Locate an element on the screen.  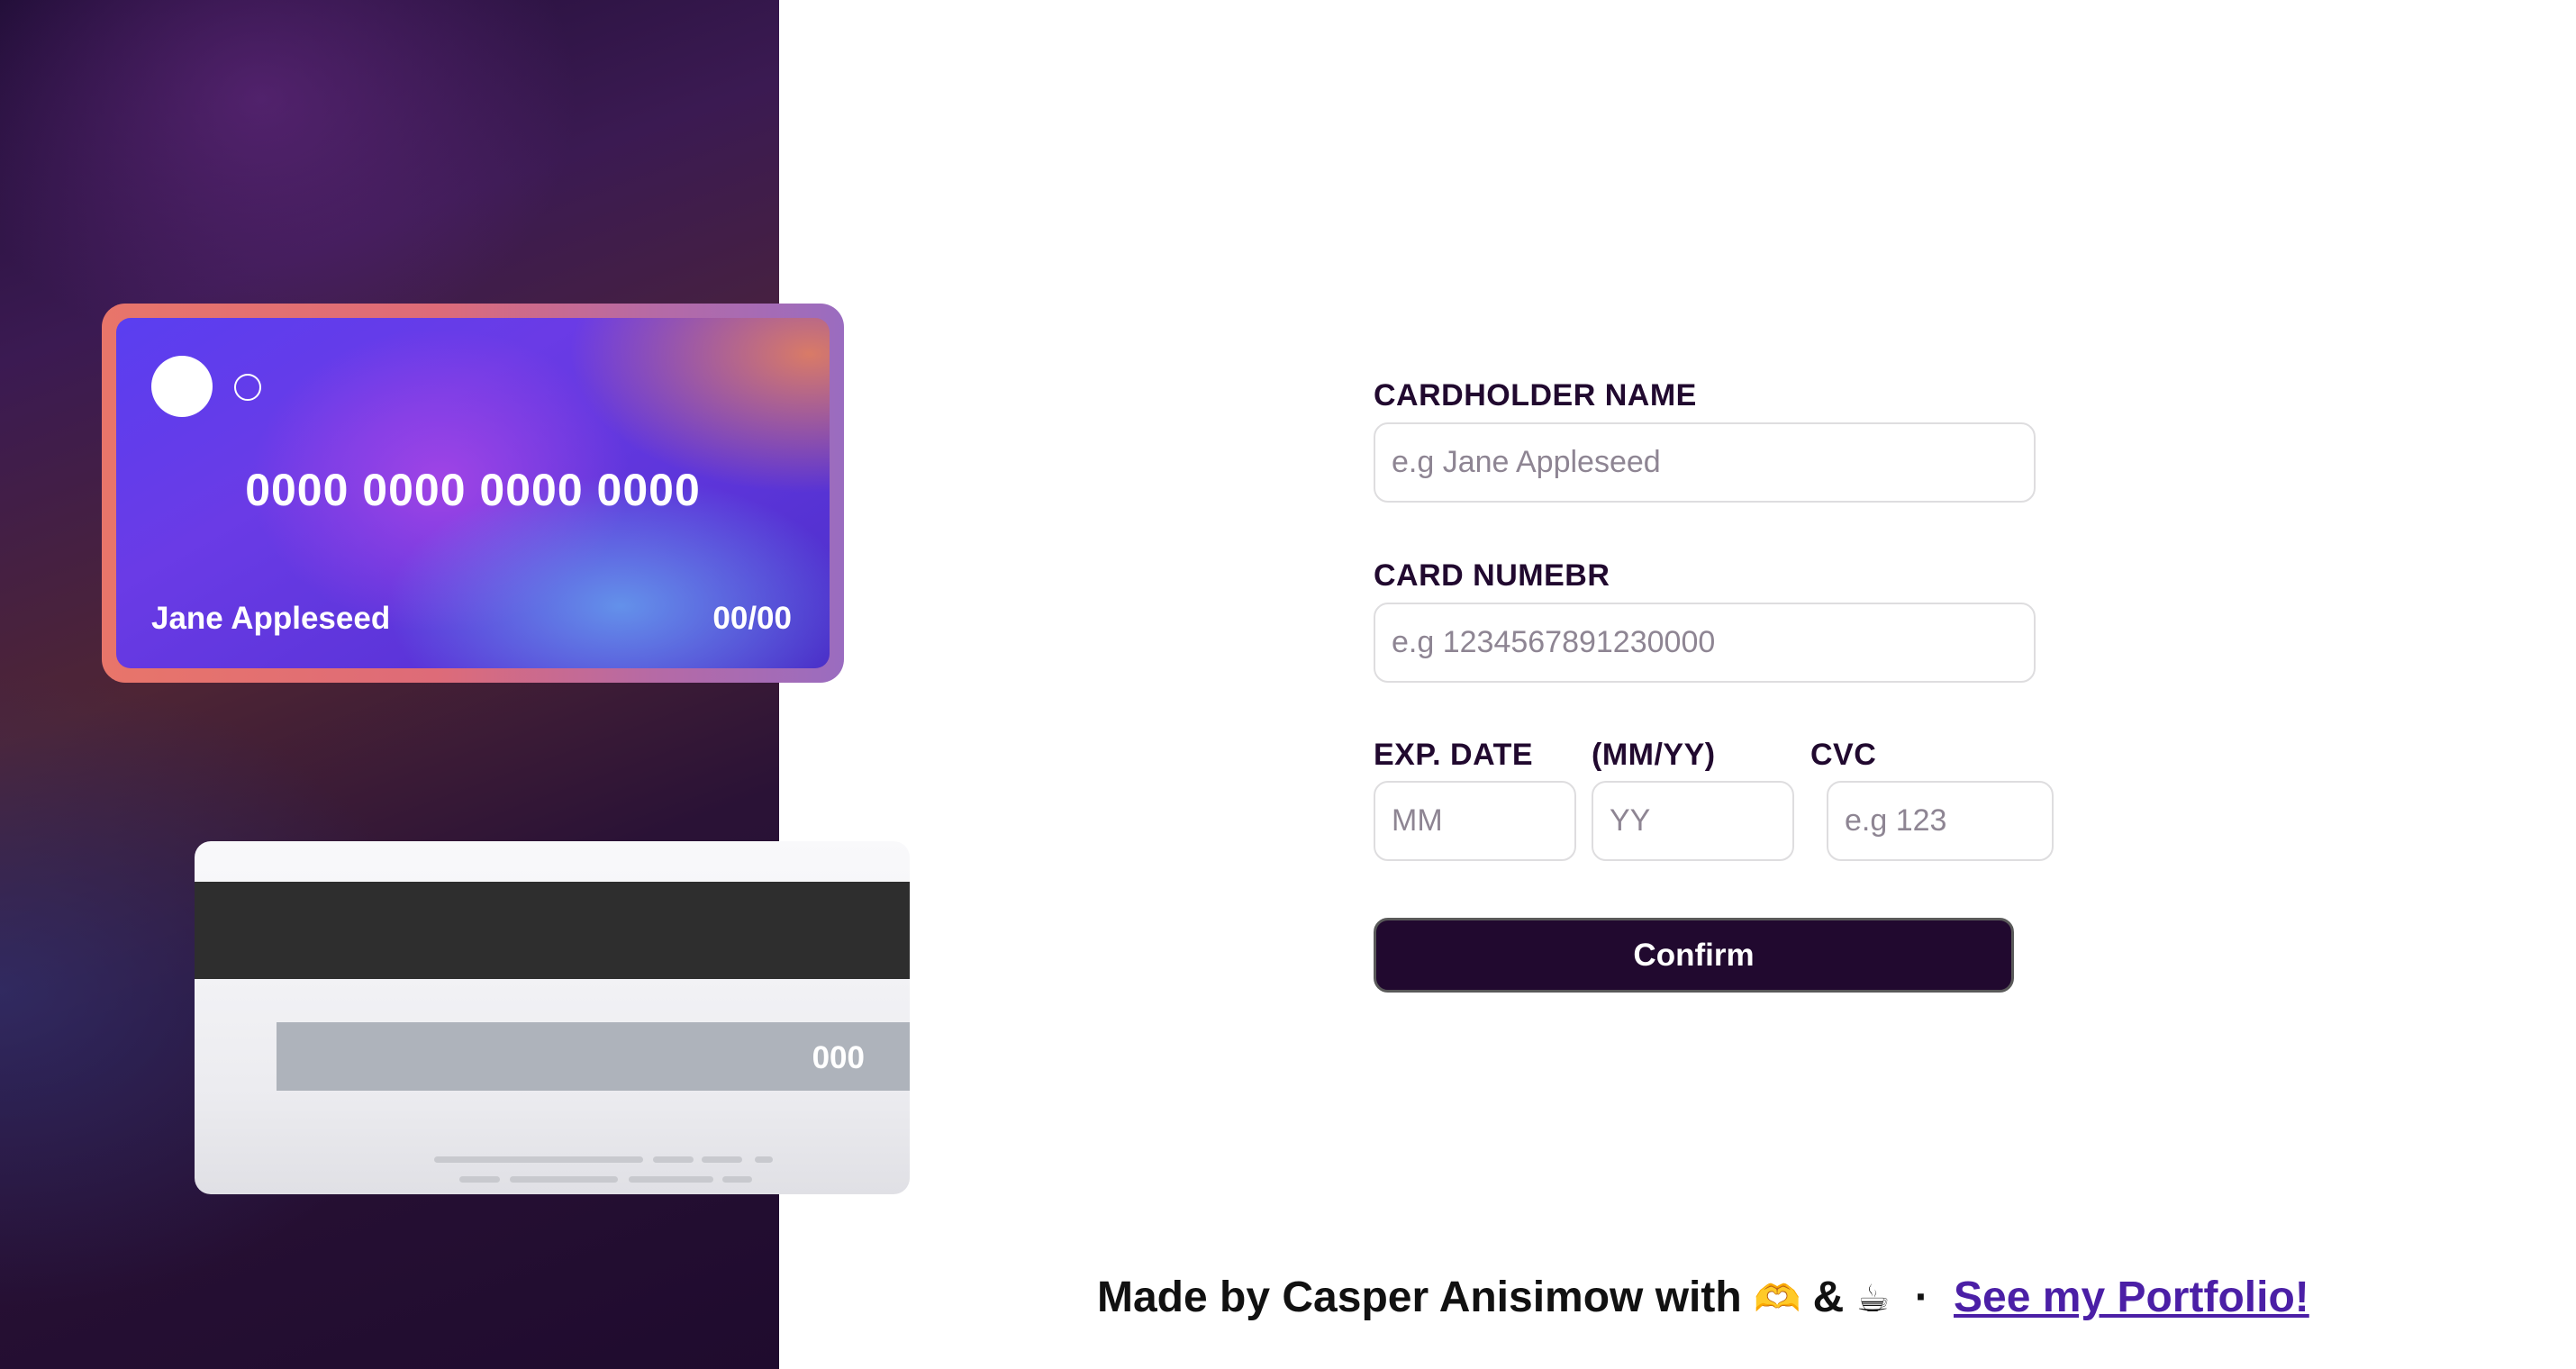
cardholder-name-label: CARDHOLDER NAME is located at coordinates (1535, 395).